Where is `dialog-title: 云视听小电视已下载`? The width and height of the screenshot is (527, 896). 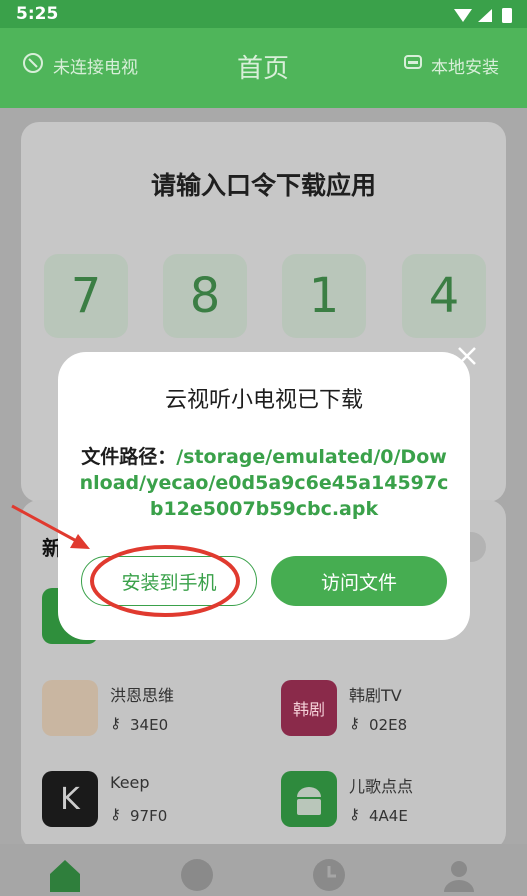
dialog-title: 云视听小电视已下载 is located at coordinates (263, 400).